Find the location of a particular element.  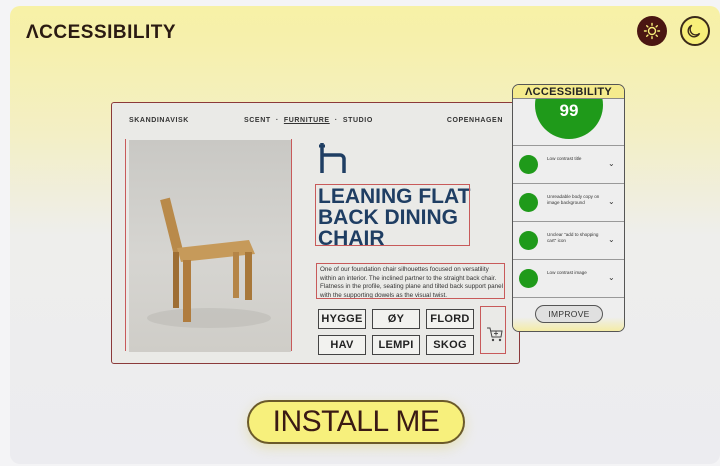

moon-icon is located at coordinates (694, 31).